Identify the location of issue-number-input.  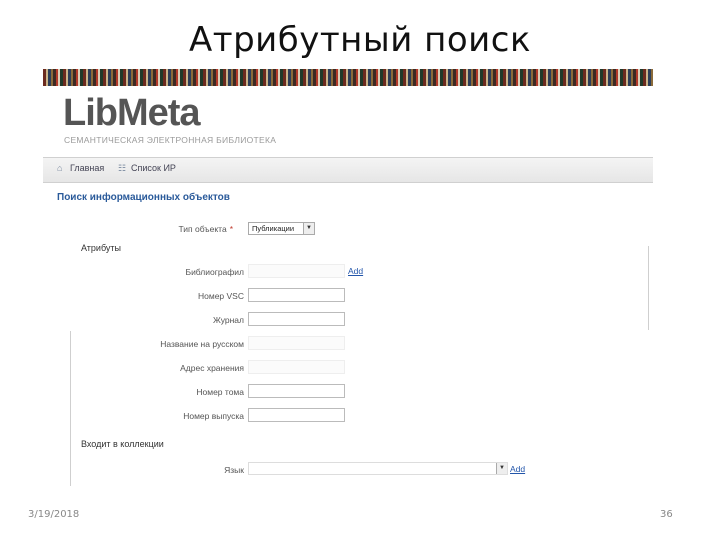
(296, 415).